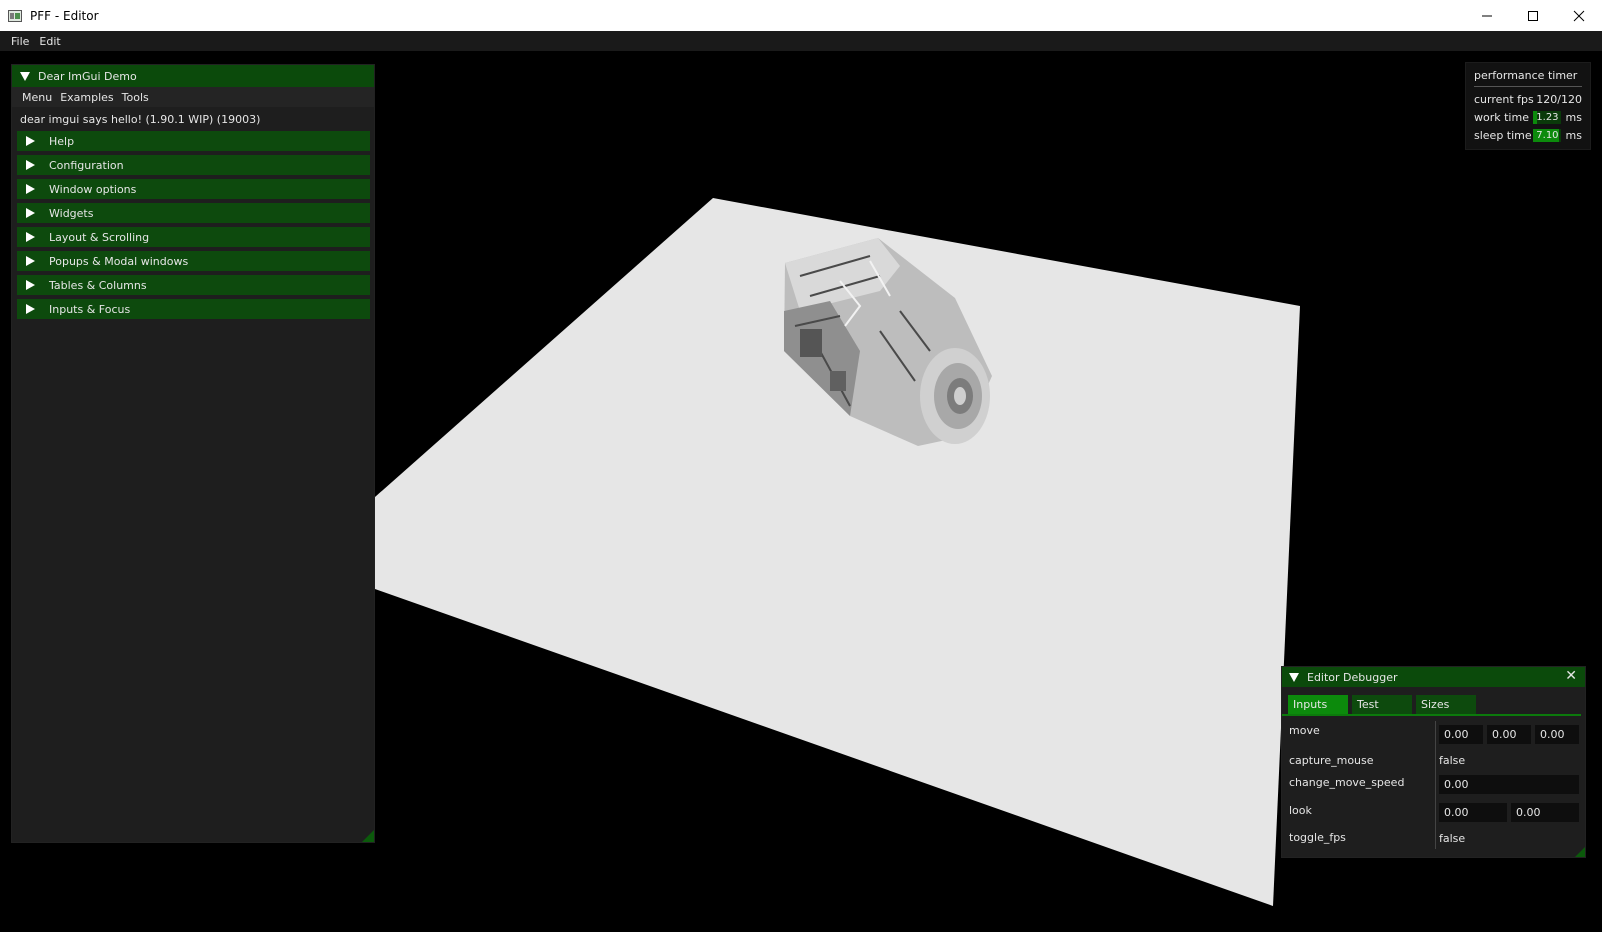 The width and height of the screenshot is (1602, 932). Describe the element at coordinates (193, 189) in the screenshot. I see `section-window-options: Window options` at that location.